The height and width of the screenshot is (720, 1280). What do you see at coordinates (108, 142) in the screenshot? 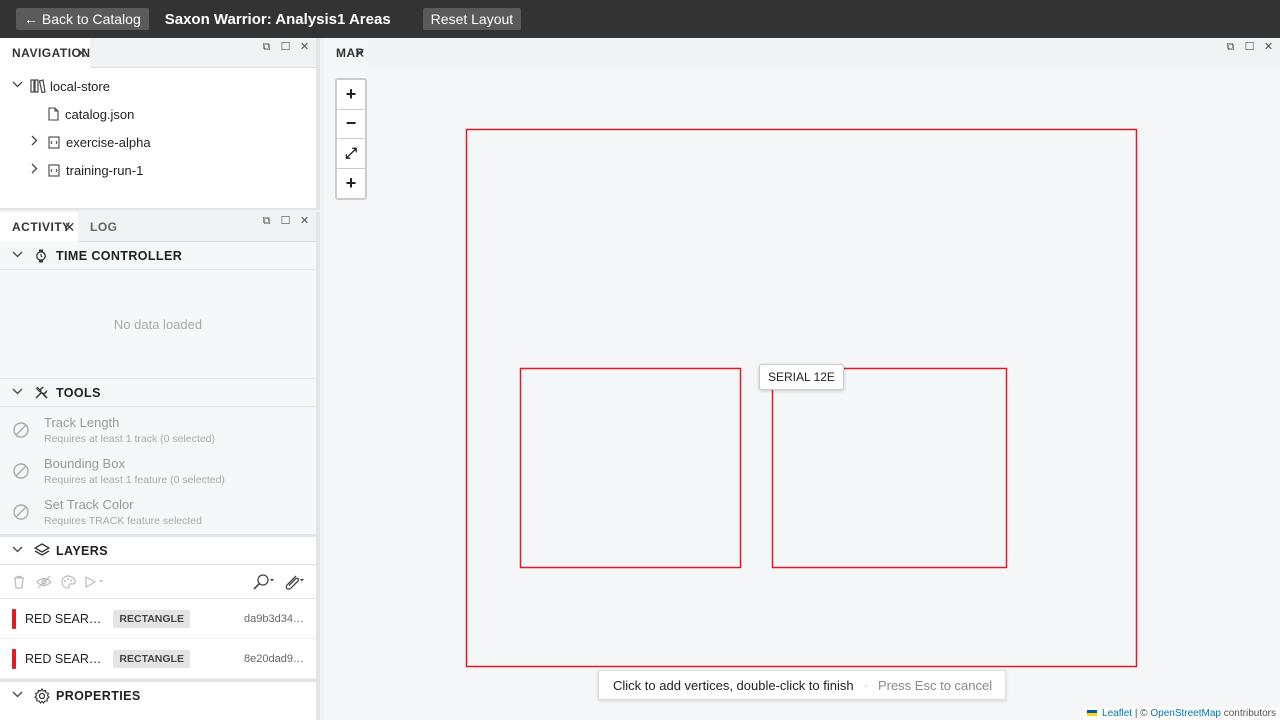
I see `tree-item-label: exercise-alpha` at bounding box center [108, 142].